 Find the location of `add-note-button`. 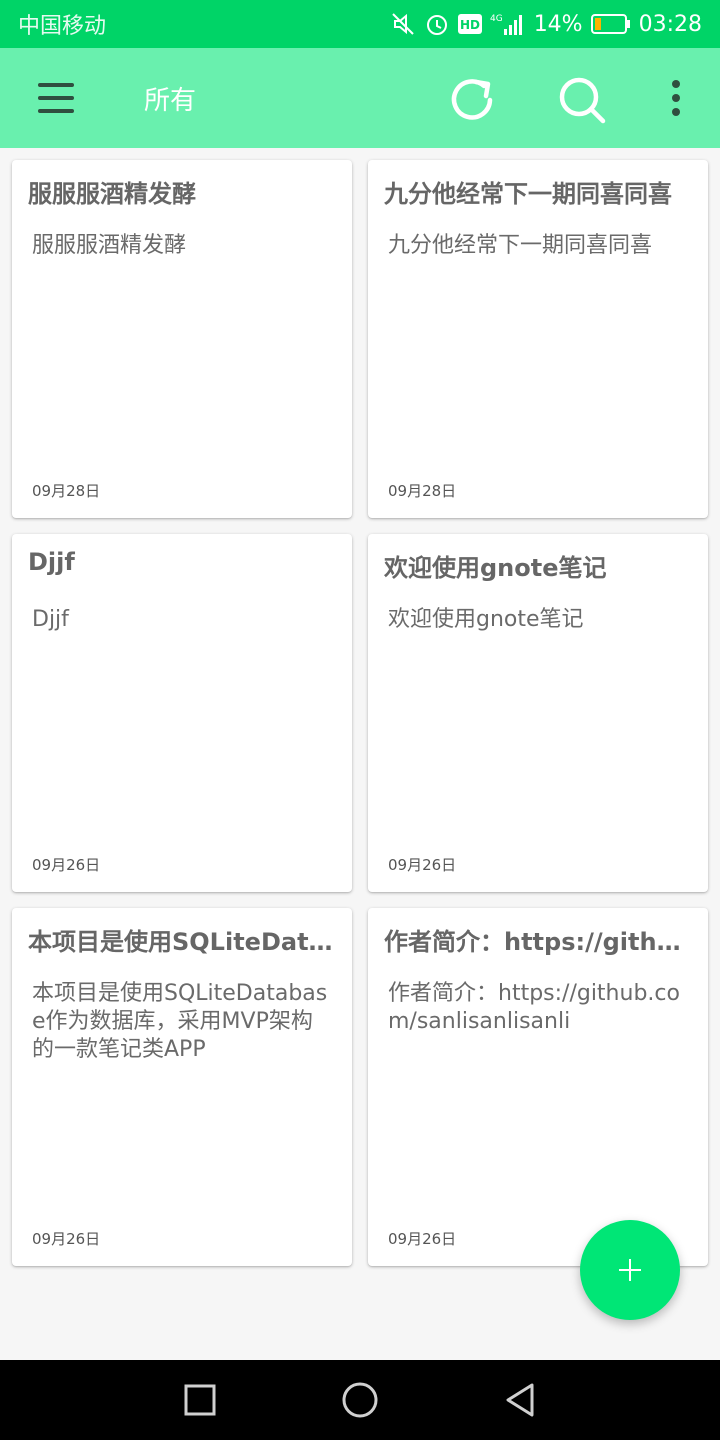

add-note-button is located at coordinates (630, 1270).